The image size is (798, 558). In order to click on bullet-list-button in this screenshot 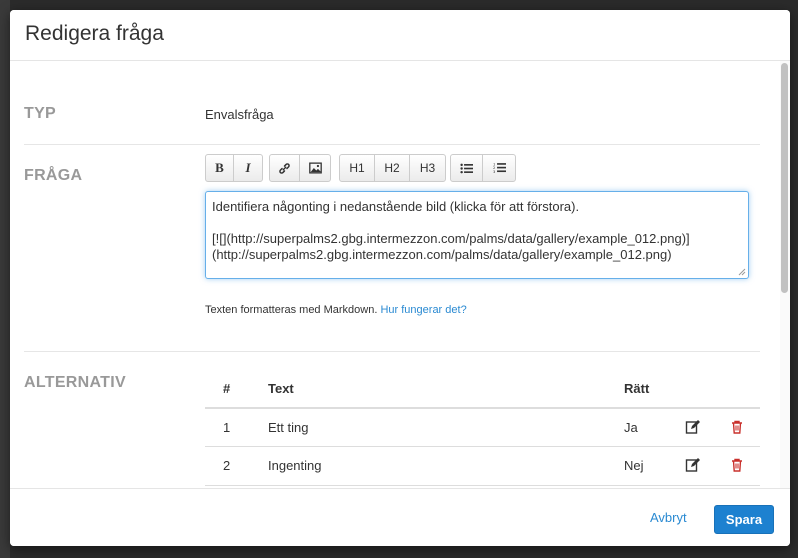, I will do `click(467, 168)`.